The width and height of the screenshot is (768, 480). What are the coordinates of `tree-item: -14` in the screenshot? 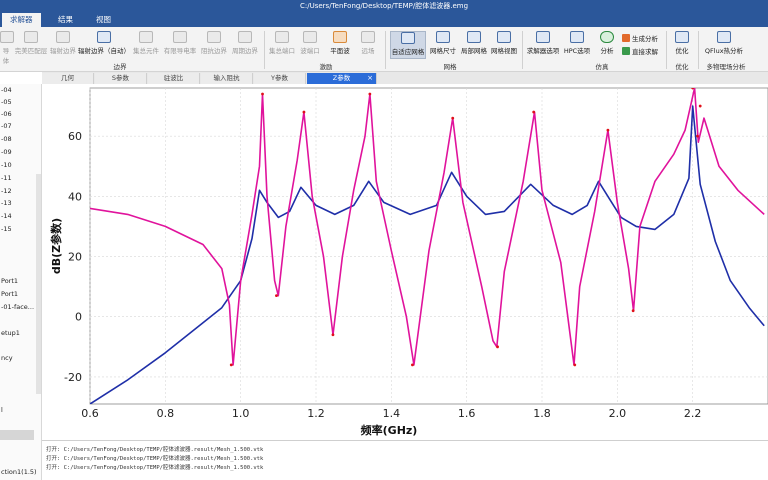 It's located at (6, 216).